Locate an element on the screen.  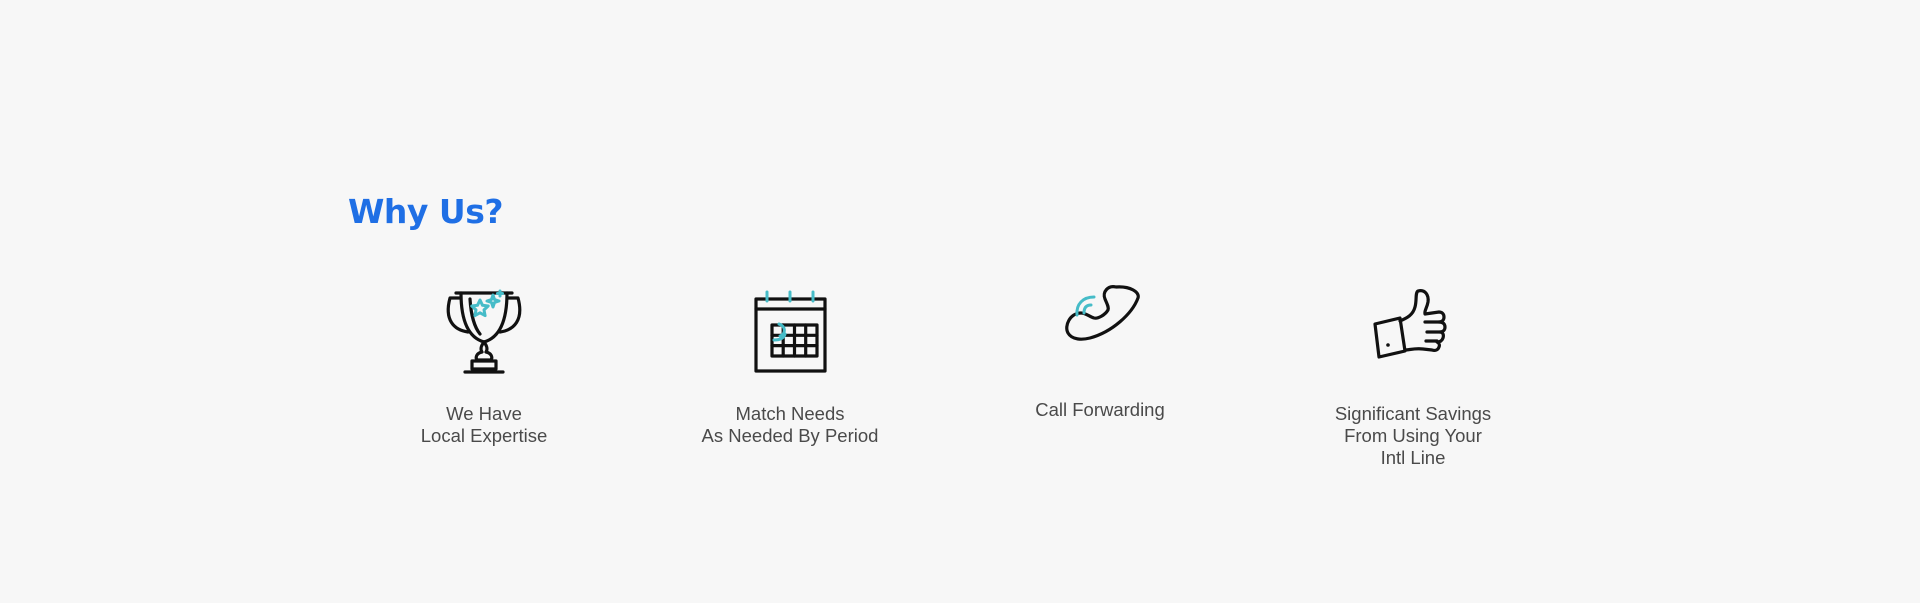
feature-caption: Match Needs As Needed By Period is located at coordinates (790, 424).